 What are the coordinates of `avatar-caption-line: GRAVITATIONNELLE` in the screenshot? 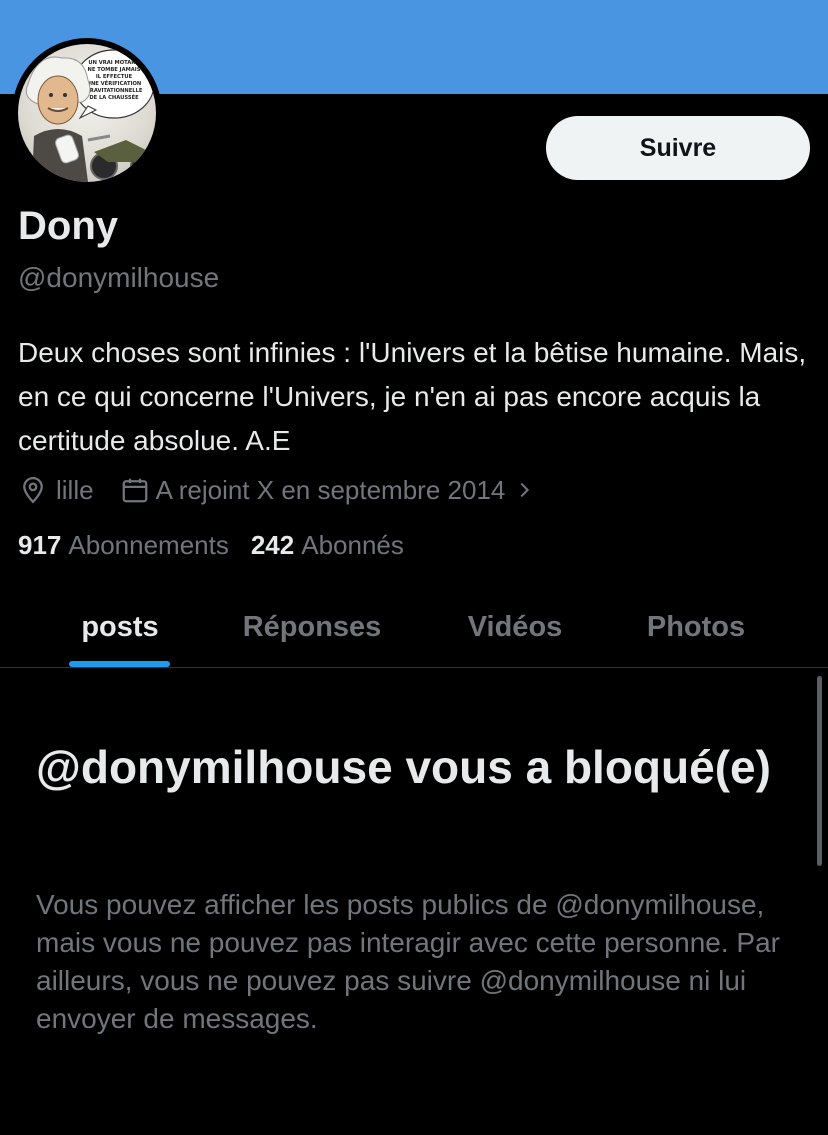 It's located at (114, 91).